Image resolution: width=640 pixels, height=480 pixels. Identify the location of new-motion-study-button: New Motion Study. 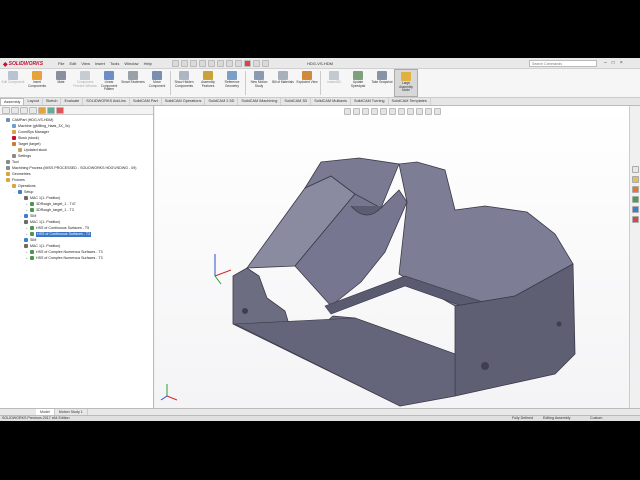
(259, 83).